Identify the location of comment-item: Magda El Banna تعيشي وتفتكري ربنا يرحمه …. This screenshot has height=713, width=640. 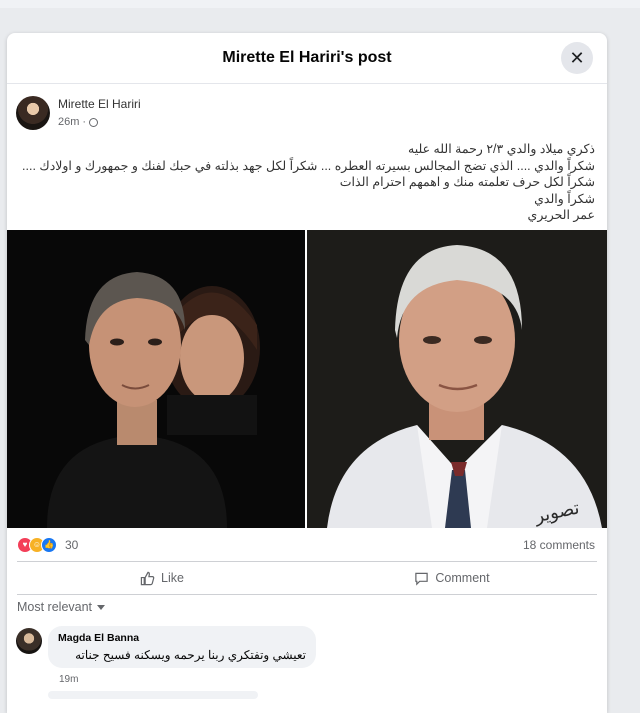
(306, 662).